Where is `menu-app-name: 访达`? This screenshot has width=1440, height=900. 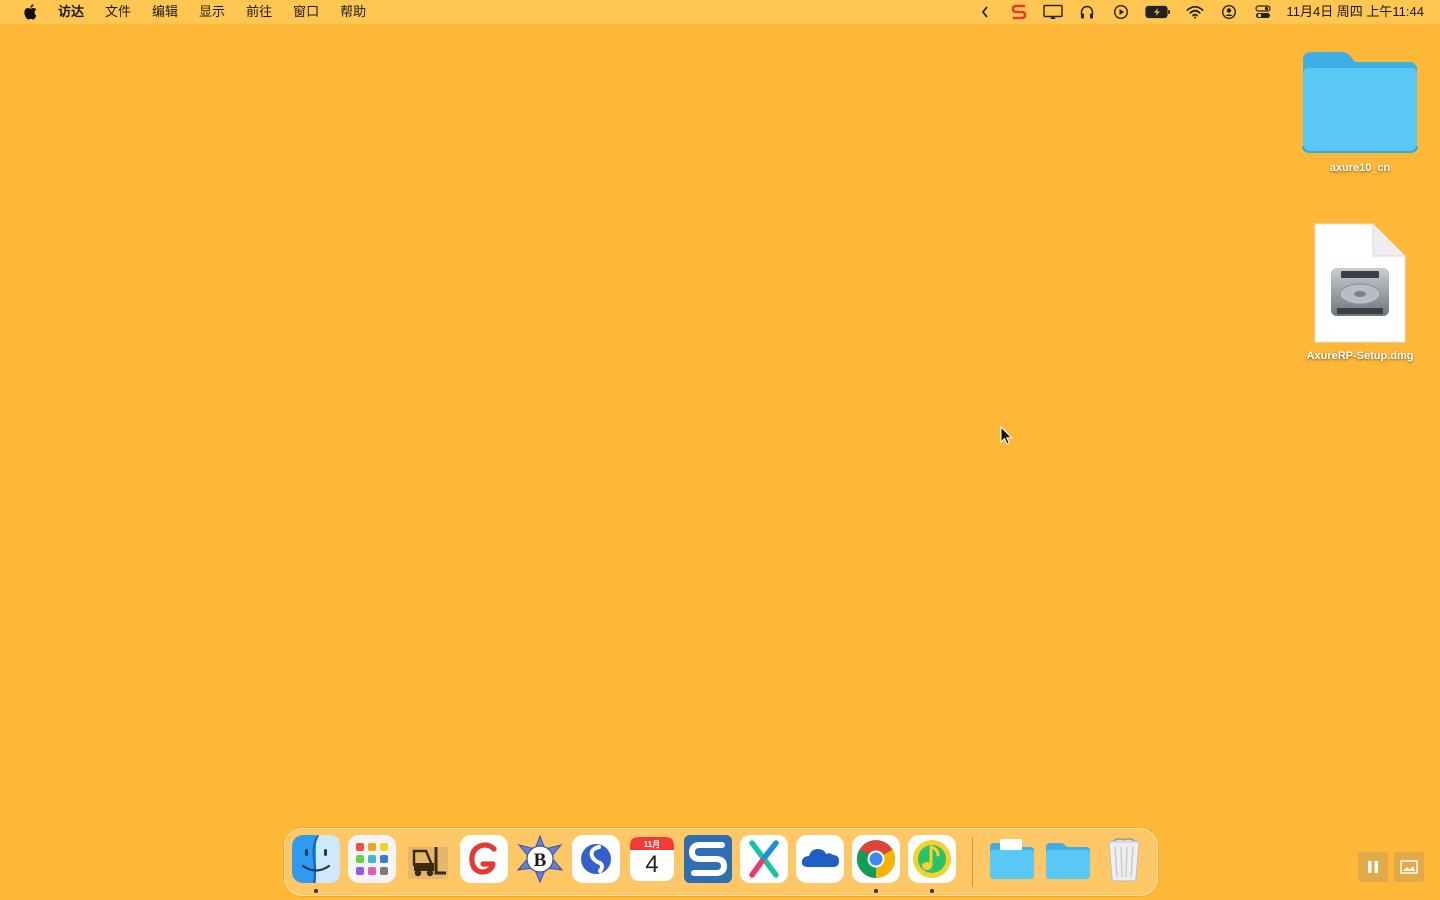
menu-app-name: 访达 is located at coordinates (71, 12).